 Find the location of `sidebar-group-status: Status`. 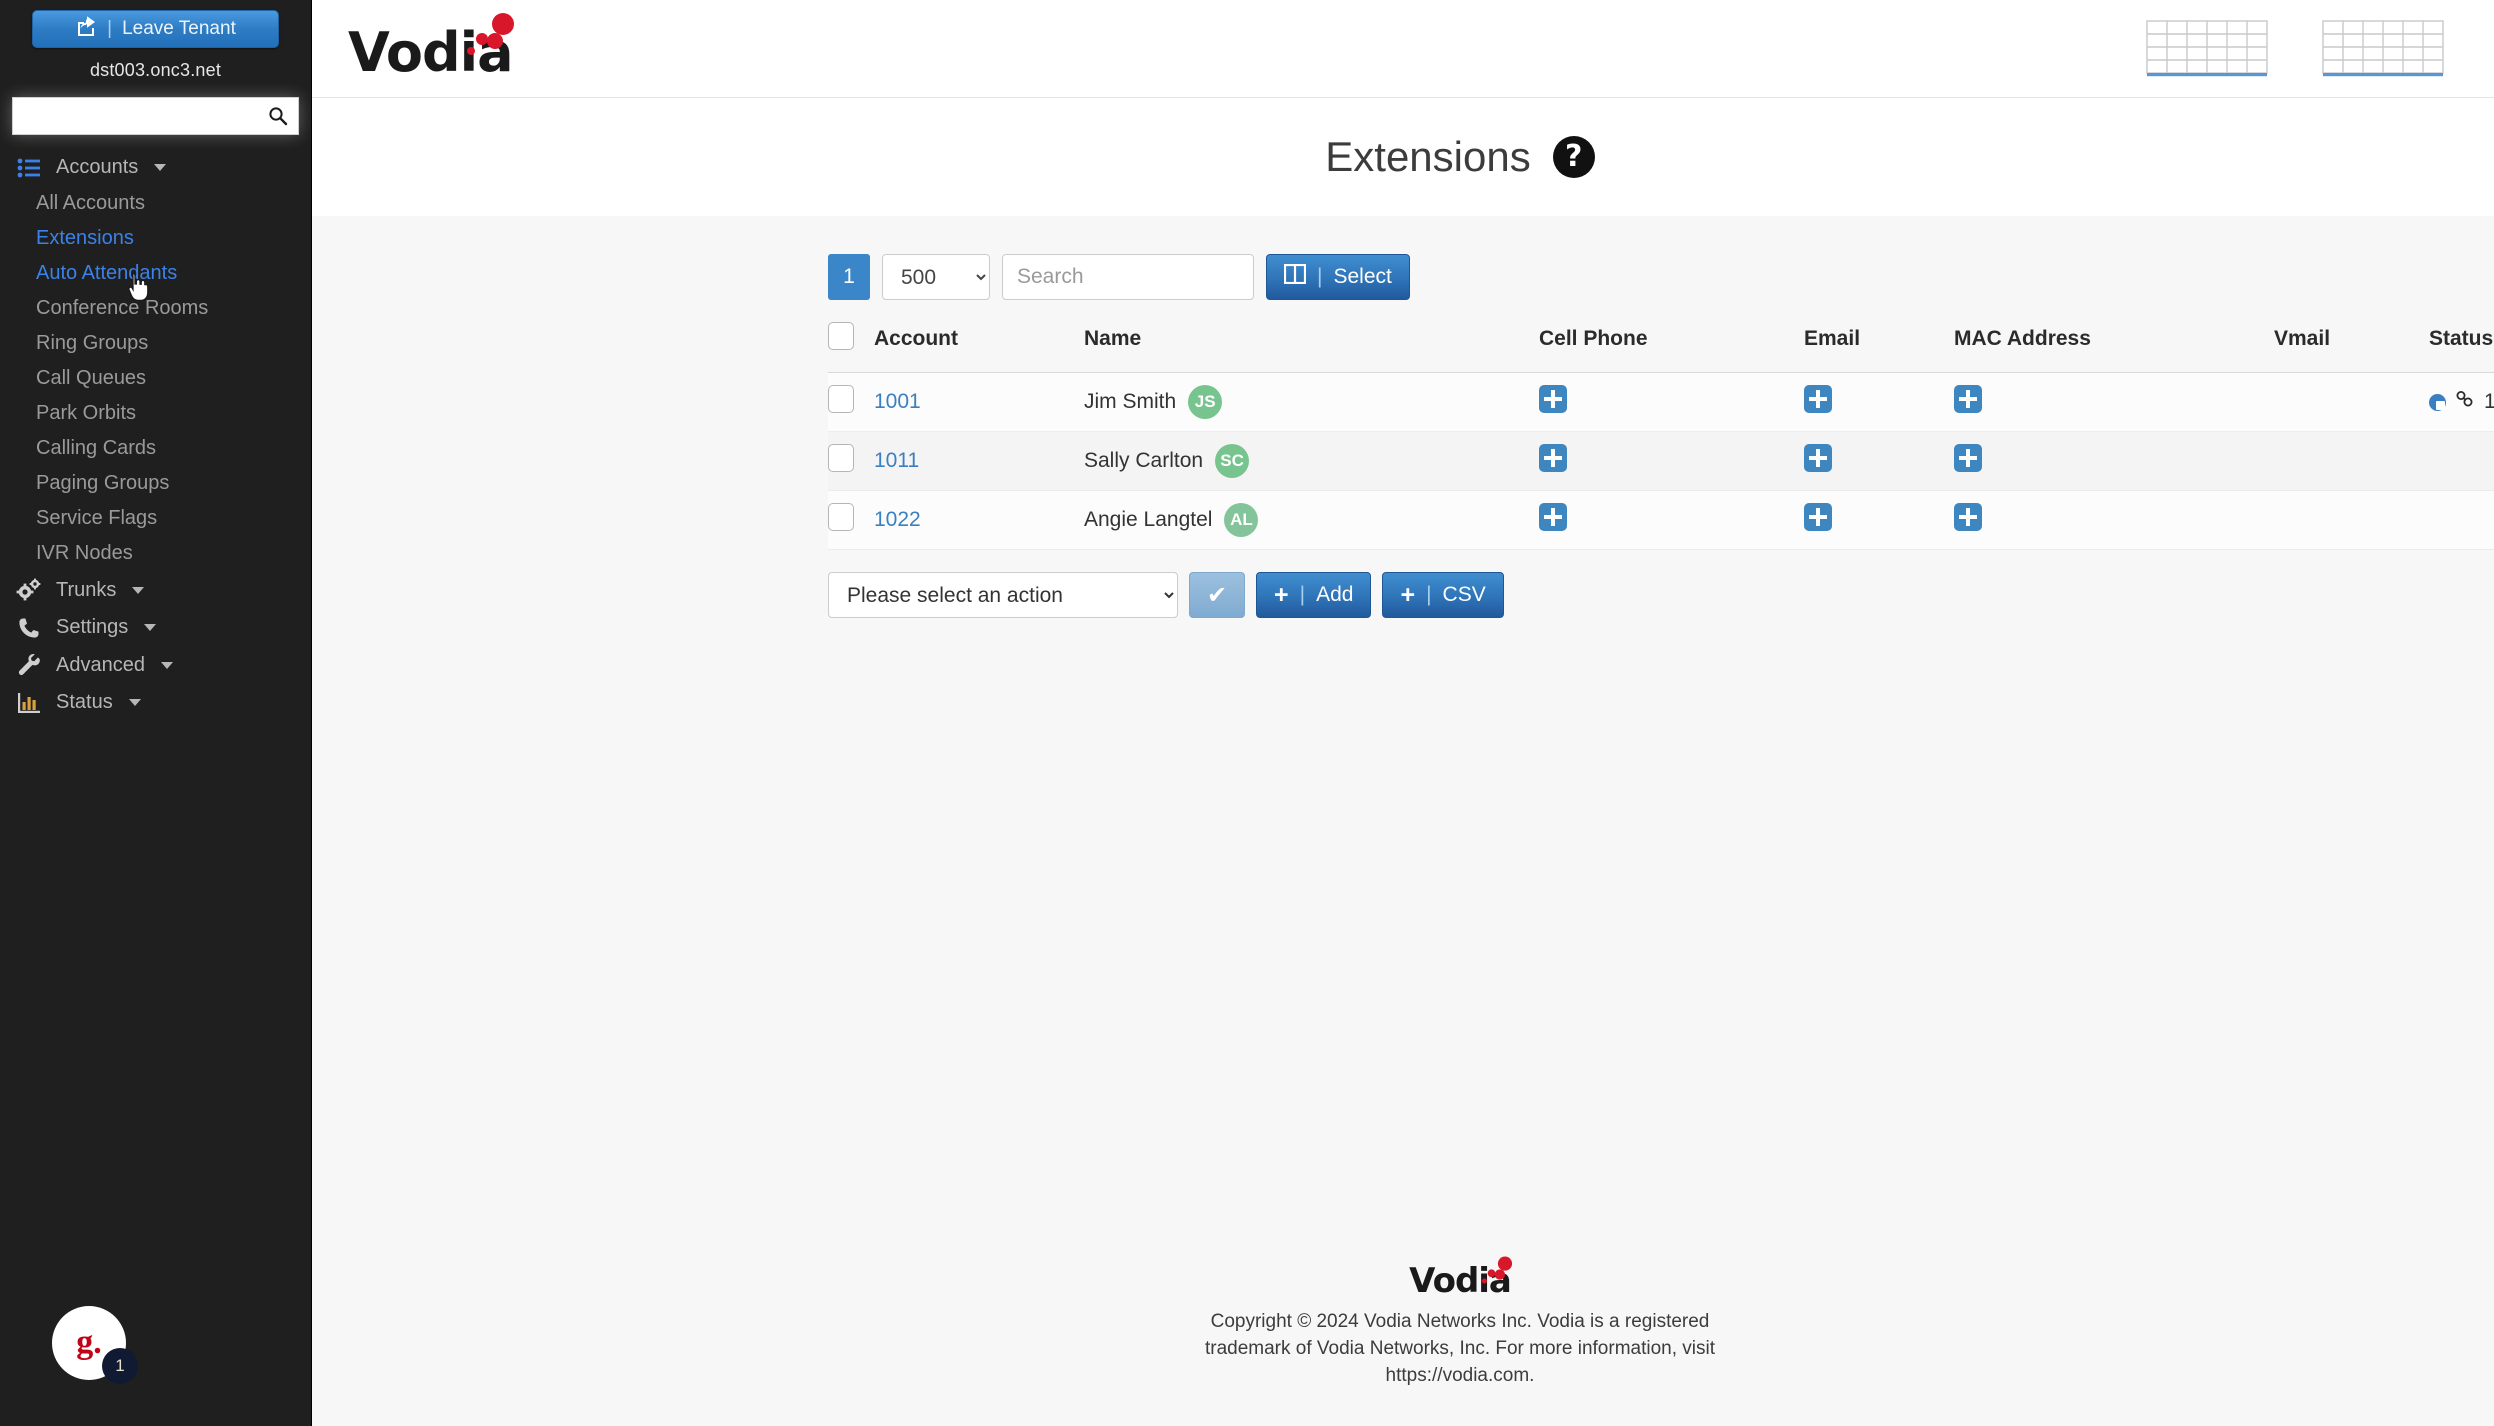

sidebar-group-status: Status is located at coordinates (155, 702).